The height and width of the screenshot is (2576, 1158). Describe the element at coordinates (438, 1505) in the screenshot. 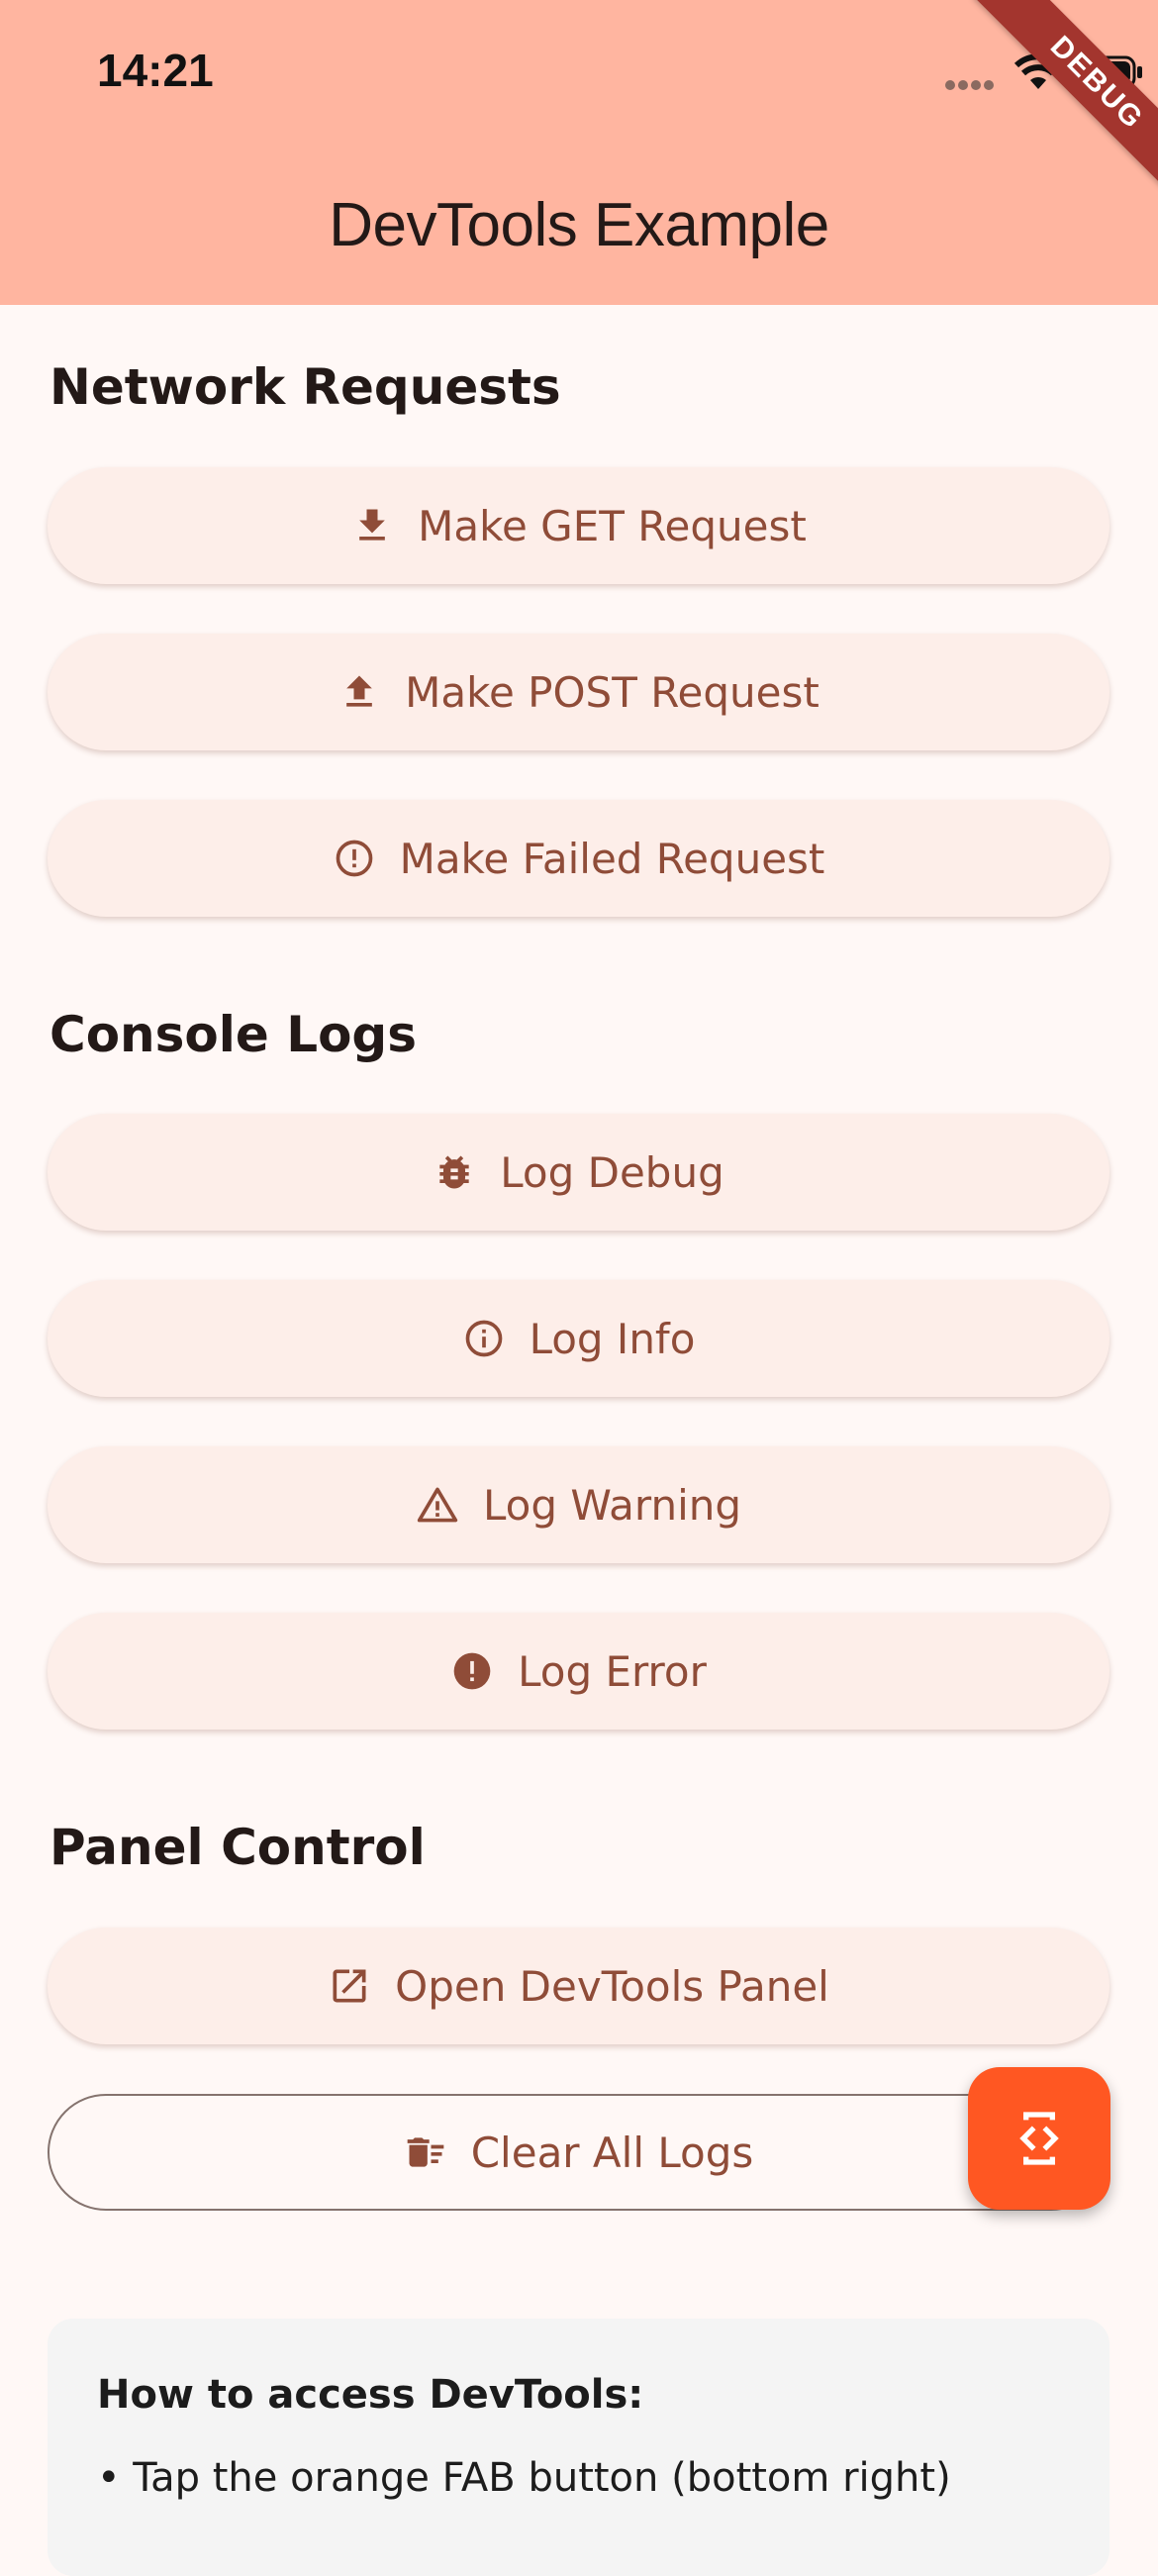

I see `warning-outline-icon` at that location.